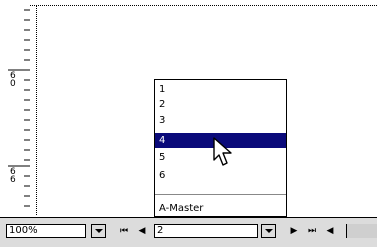  I want to click on zoom-dropdown-button, so click(98, 231).